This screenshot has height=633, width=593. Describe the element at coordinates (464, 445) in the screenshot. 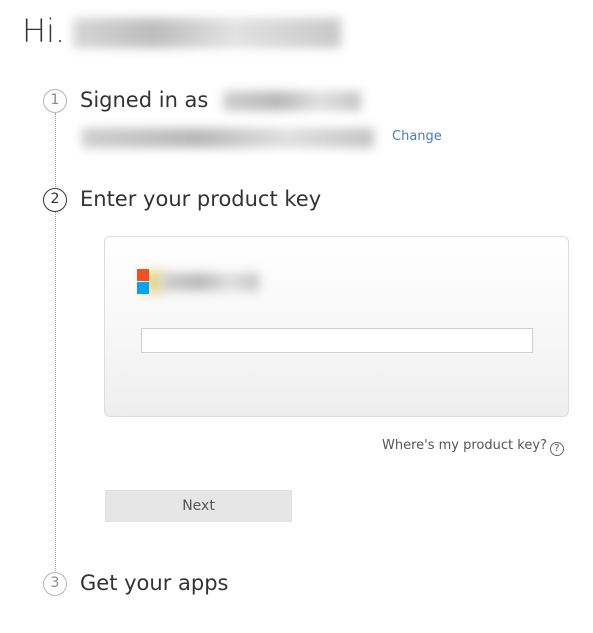

I see `help-link-text: Where's my product key?` at that location.